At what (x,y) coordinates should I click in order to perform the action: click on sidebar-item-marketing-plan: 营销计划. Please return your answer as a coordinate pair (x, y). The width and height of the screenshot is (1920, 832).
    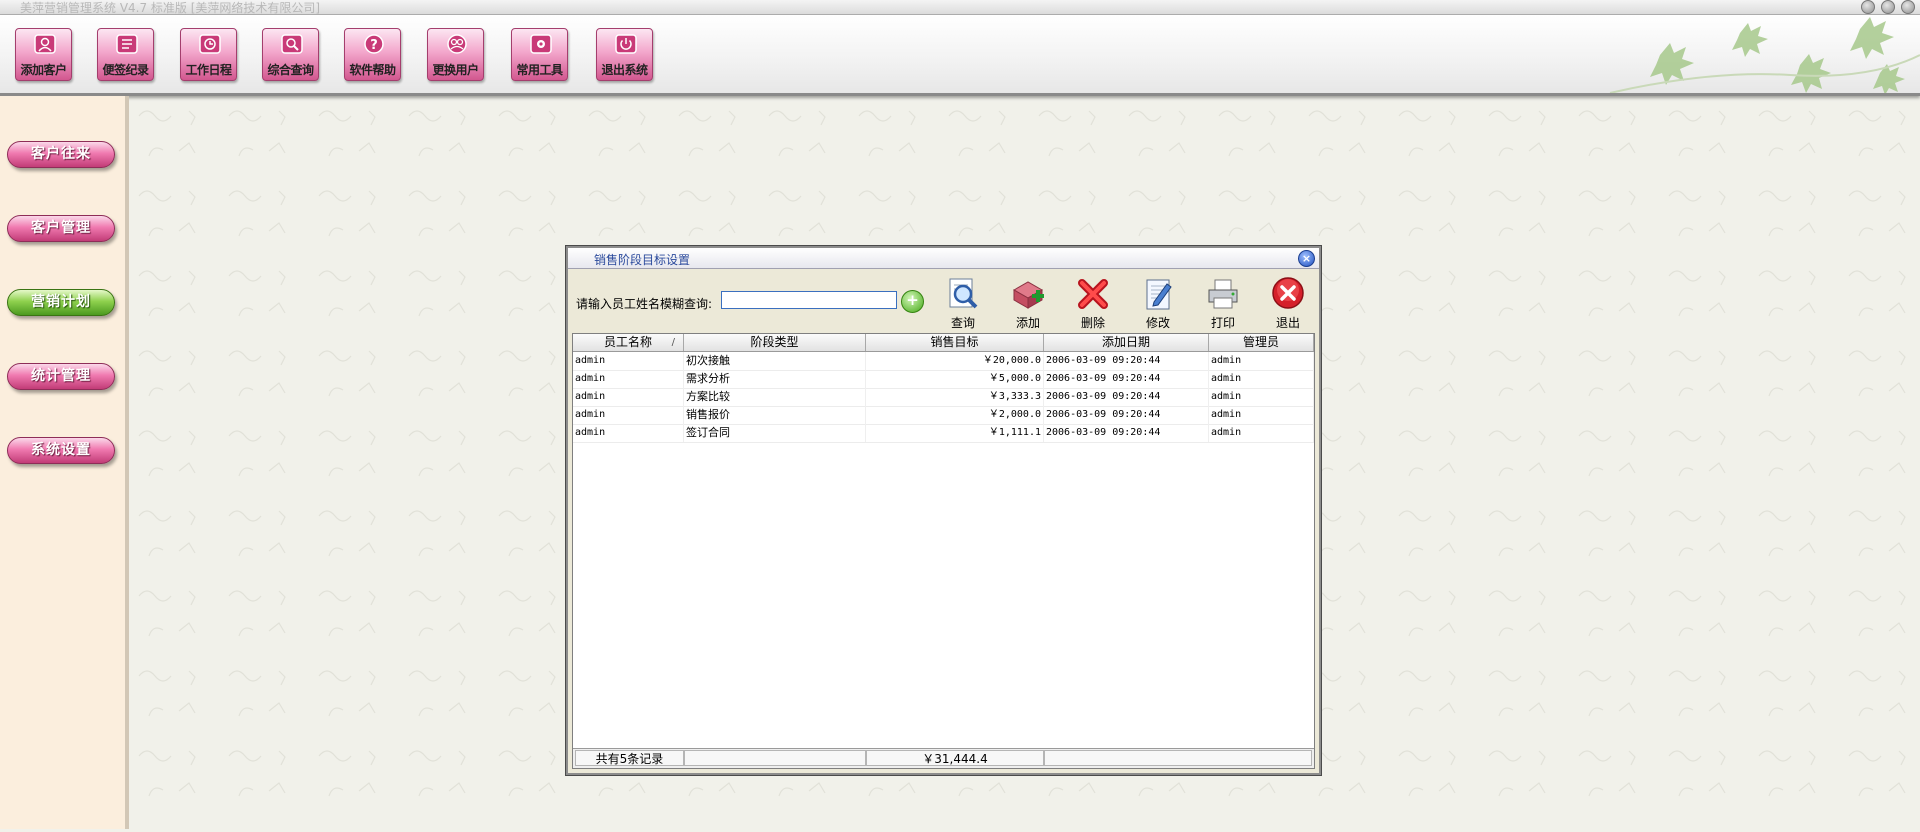
    Looking at the image, I should click on (61, 302).